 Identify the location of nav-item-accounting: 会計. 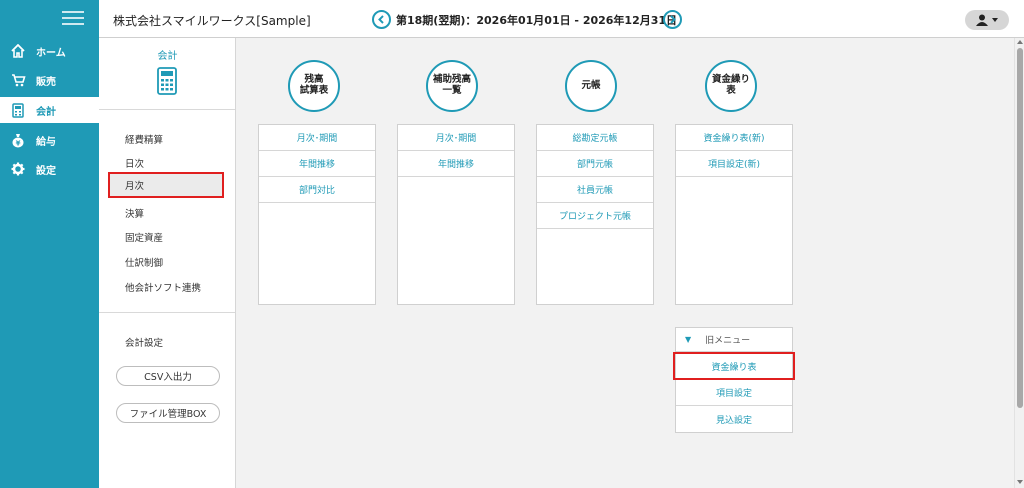
(49, 110).